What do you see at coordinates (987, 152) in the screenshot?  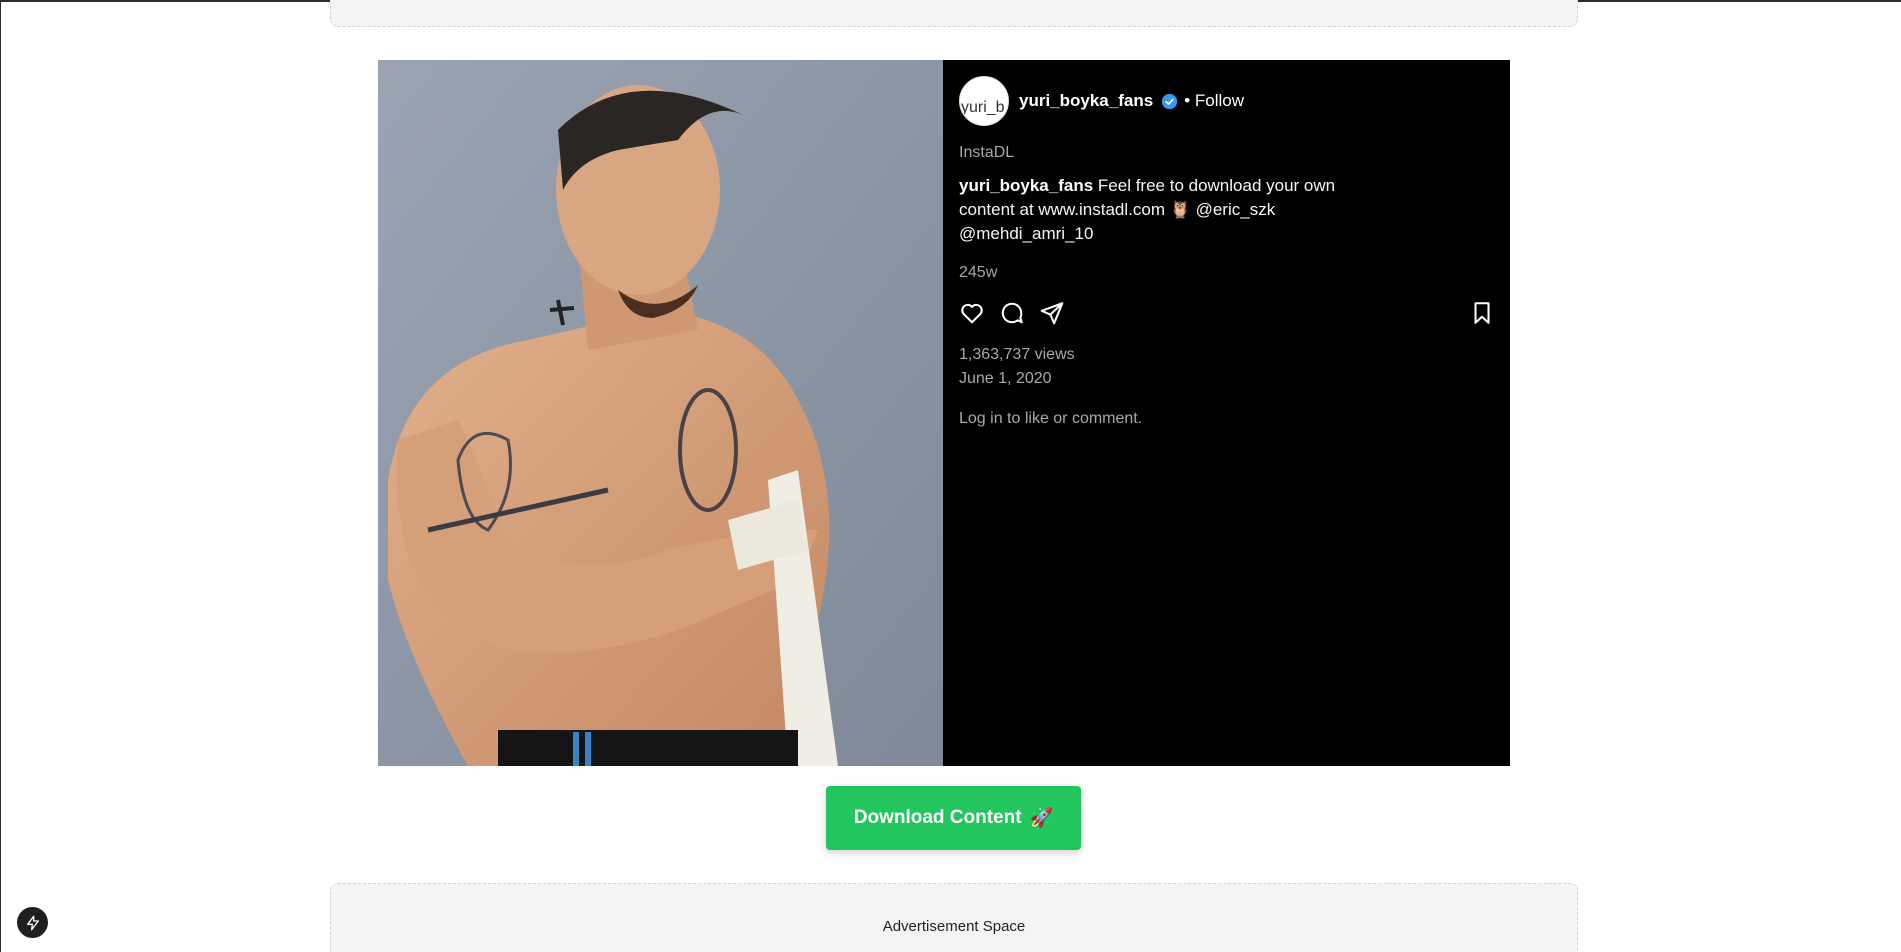 I see `source-label: InstaDL` at bounding box center [987, 152].